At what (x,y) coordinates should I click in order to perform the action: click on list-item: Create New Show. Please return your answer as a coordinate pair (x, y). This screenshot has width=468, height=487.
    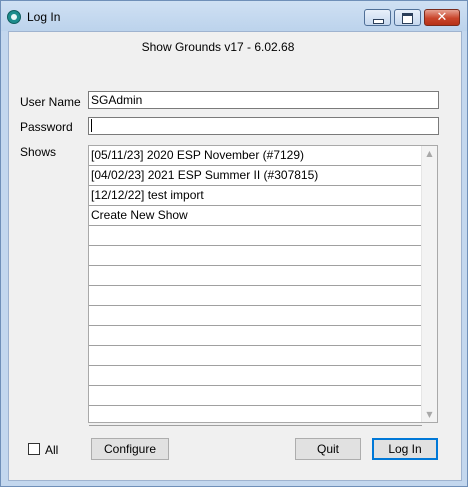
    Looking at the image, I should click on (255, 216).